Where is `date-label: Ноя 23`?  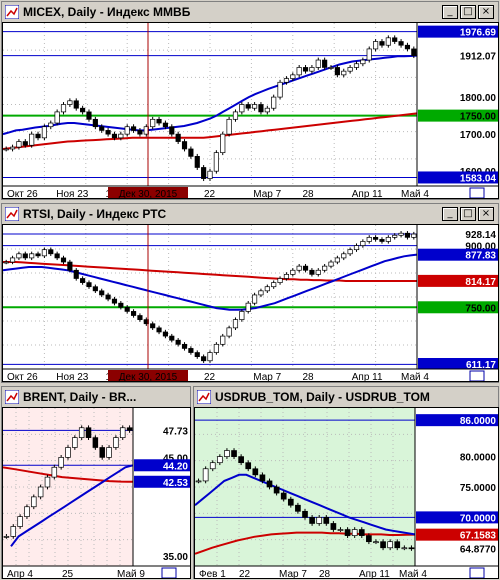 date-label: Ноя 23 is located at coordinates (72, 194).